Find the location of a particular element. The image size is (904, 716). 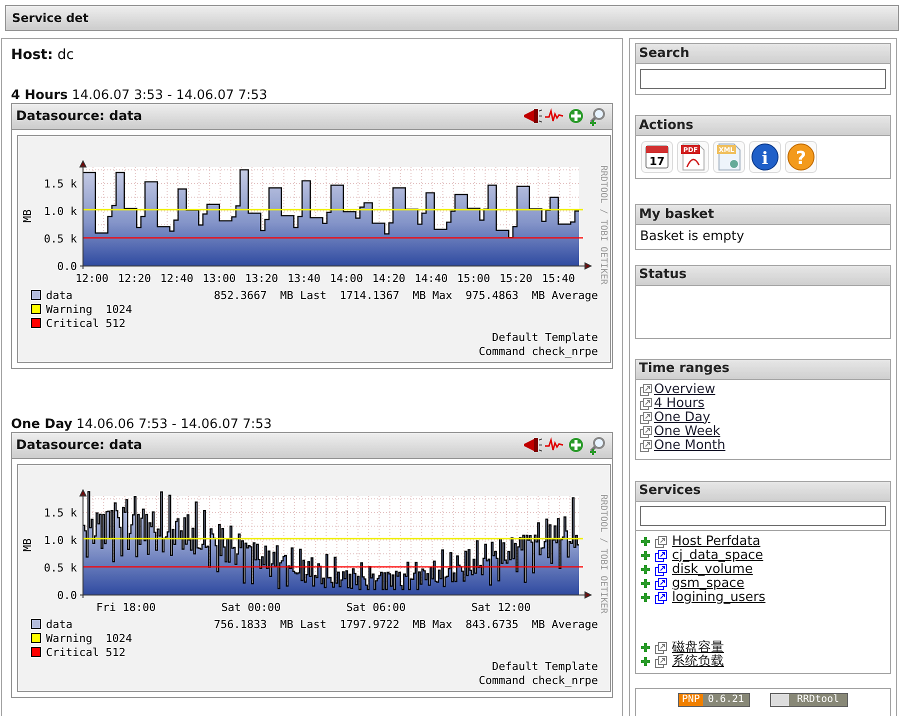

page-title: Service det is located at coordinates (50, 18).